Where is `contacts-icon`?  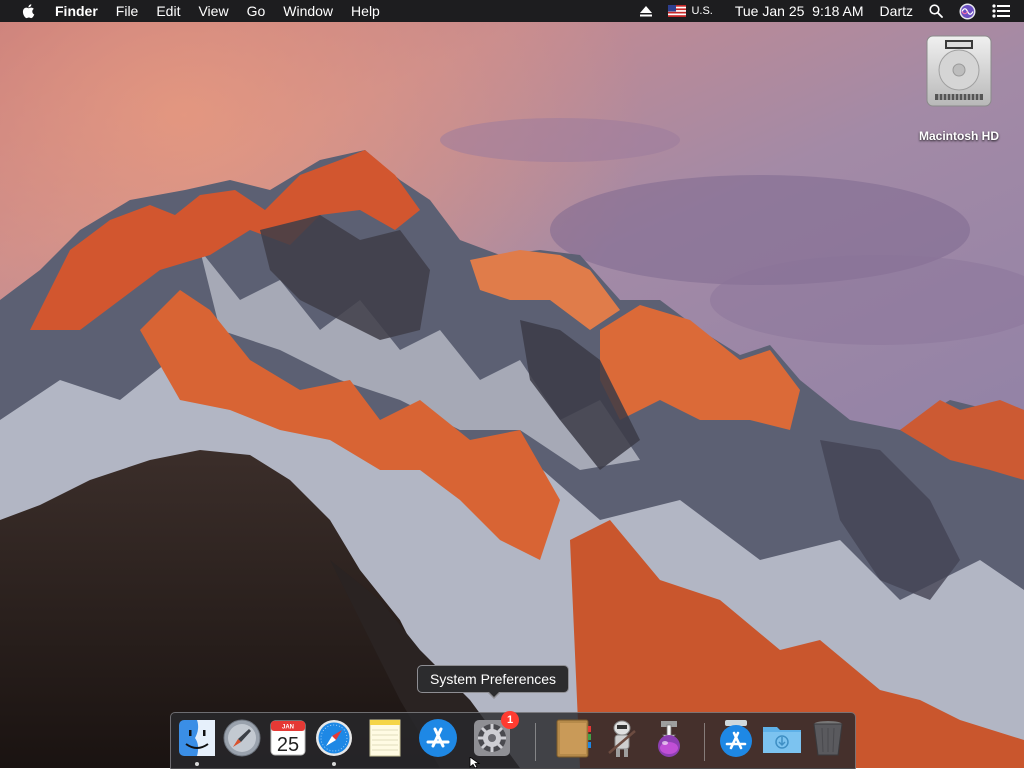 contacts-icon is located at coordinates (573, 738).